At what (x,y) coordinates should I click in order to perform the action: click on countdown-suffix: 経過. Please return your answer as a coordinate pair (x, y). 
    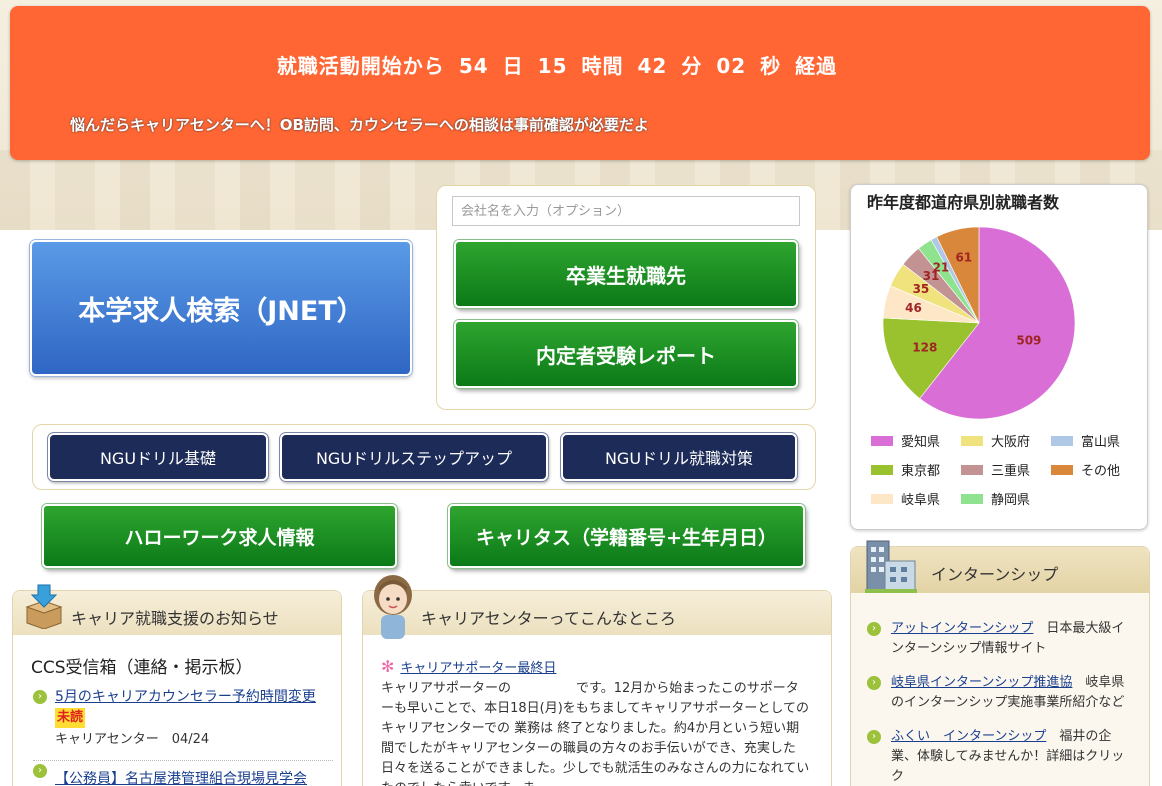
    Looking at the image, I should click on (816, 66).